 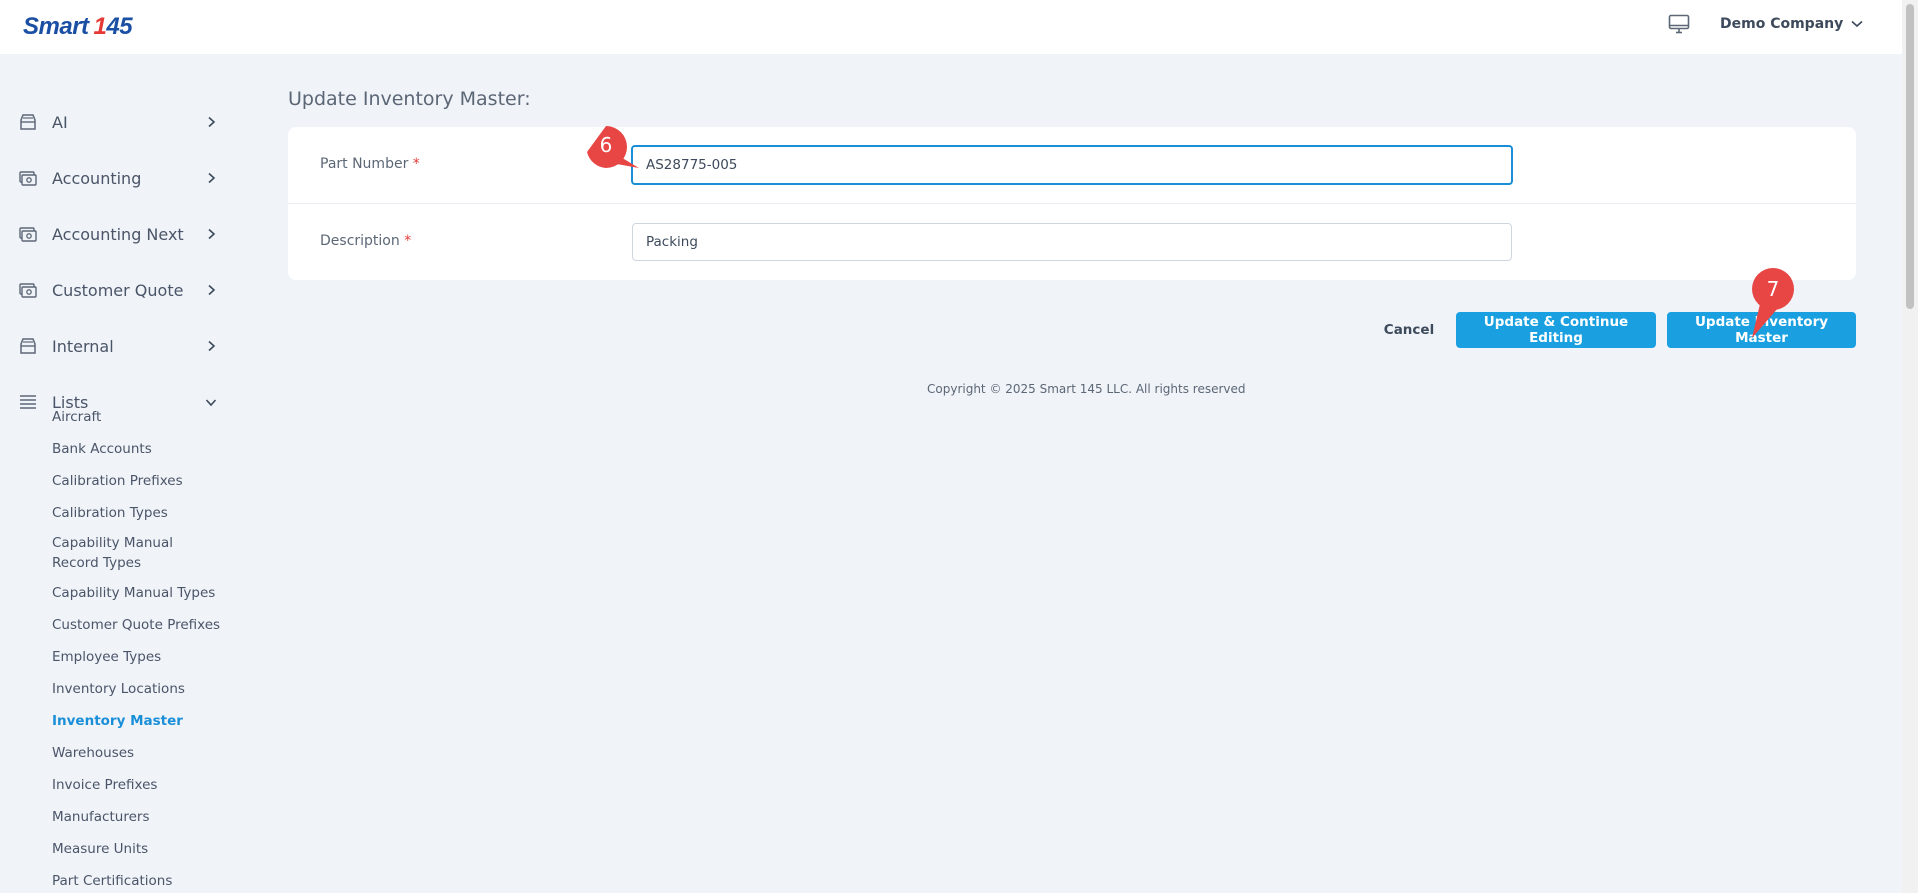 What do you see at coordinates (1072, 242) in the screenshot?
I see `description-input` at bounding box center [1072, 242].